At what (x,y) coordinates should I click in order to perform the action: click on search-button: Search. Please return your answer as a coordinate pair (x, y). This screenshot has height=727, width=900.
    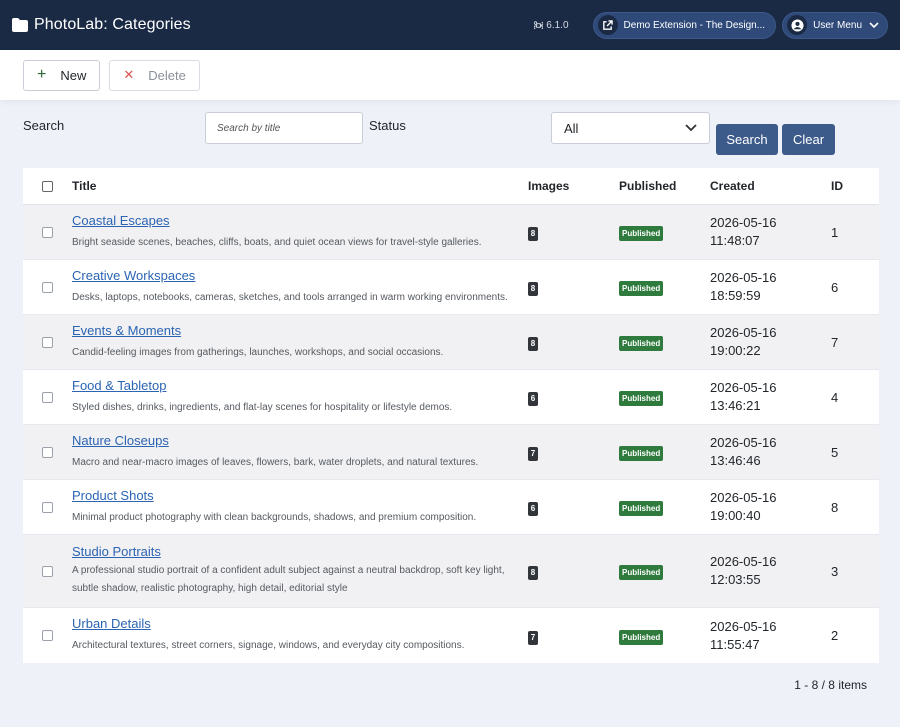
    Looking at the image, I should click on (747, 139).